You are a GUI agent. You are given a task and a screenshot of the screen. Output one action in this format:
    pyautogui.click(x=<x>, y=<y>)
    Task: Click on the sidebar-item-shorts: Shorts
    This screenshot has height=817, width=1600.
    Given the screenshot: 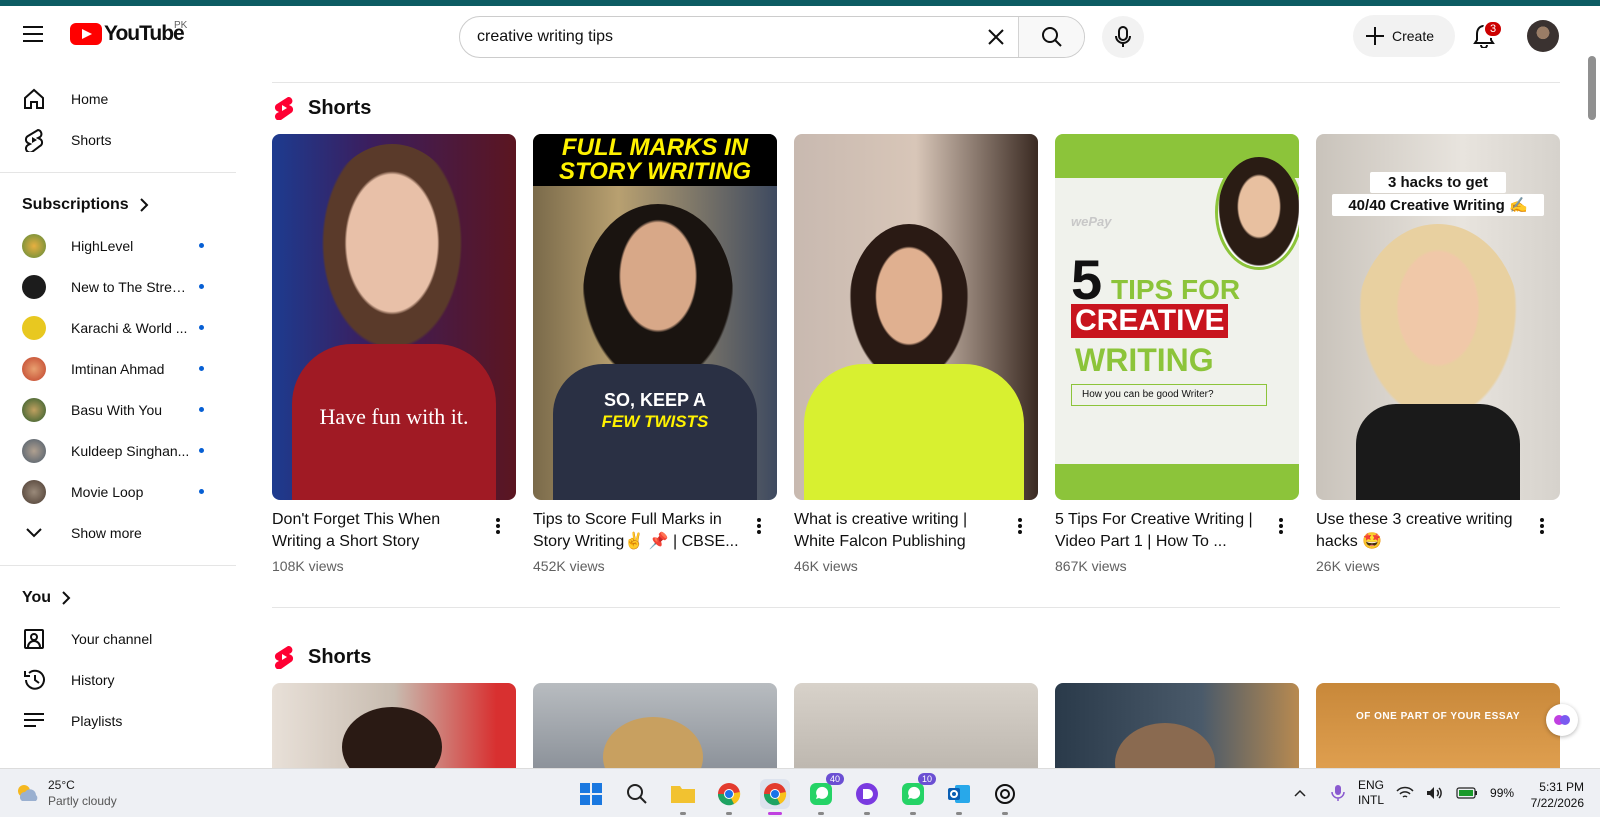 What is the action you would take?
    pyautogui.click(x=120, y=139)
    